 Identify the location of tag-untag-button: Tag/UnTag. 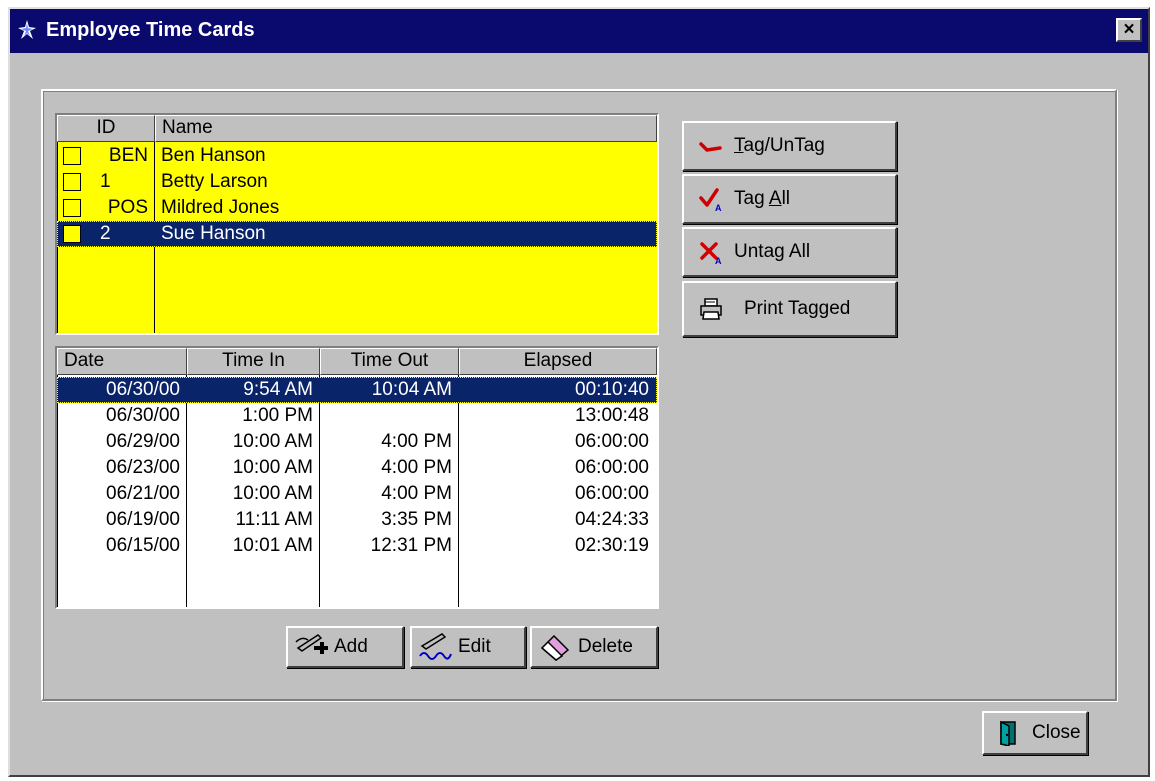
(789, 146).